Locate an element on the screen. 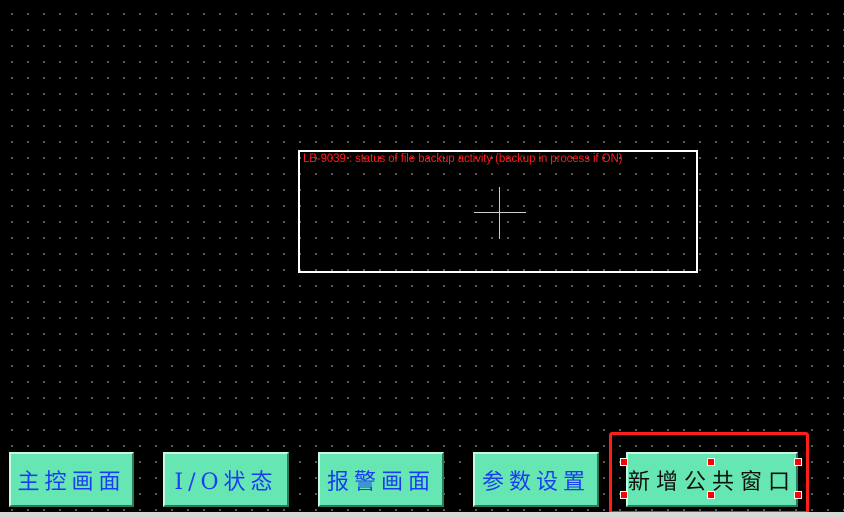 This screenshot has width=844, height=517. main-control-screen-button-label: 主控画面 is located at coordinates (71, 482).